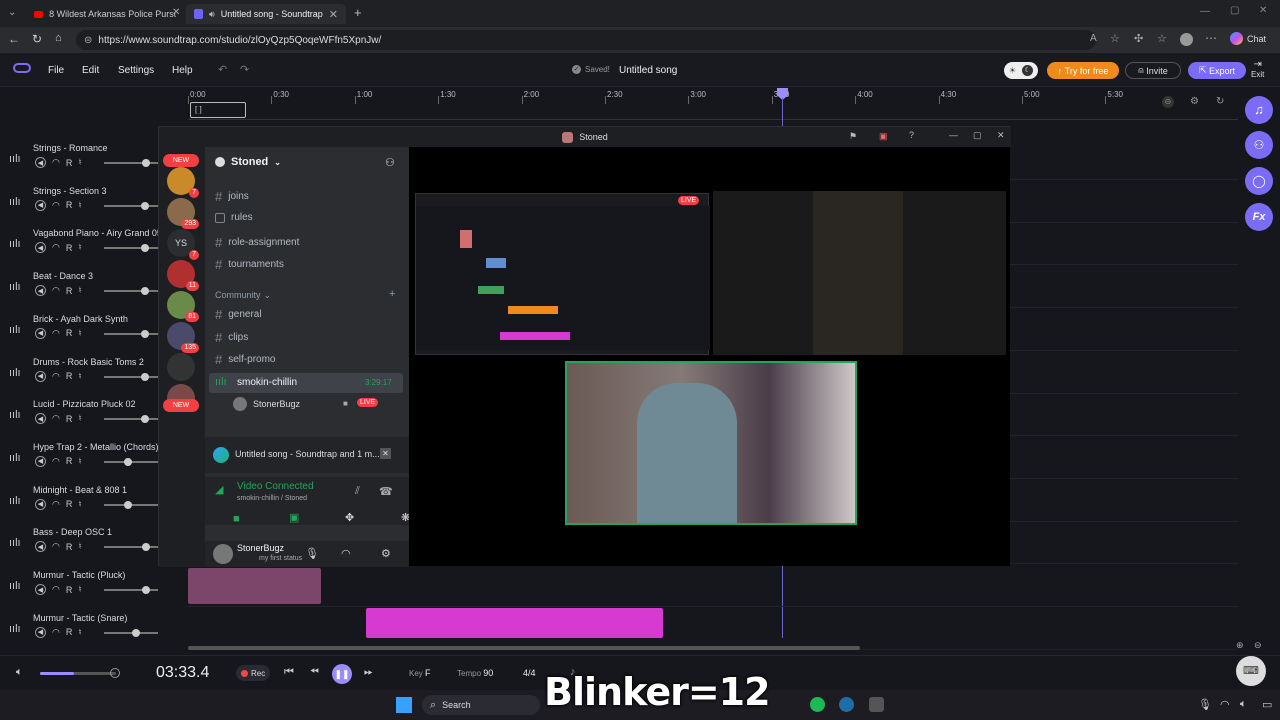 The image size is (1280, 720). What do you see at coordinates (1138, 38) in the screenshot?
I see `extensions-icon: ✣` at bounding box center [1138, 38].